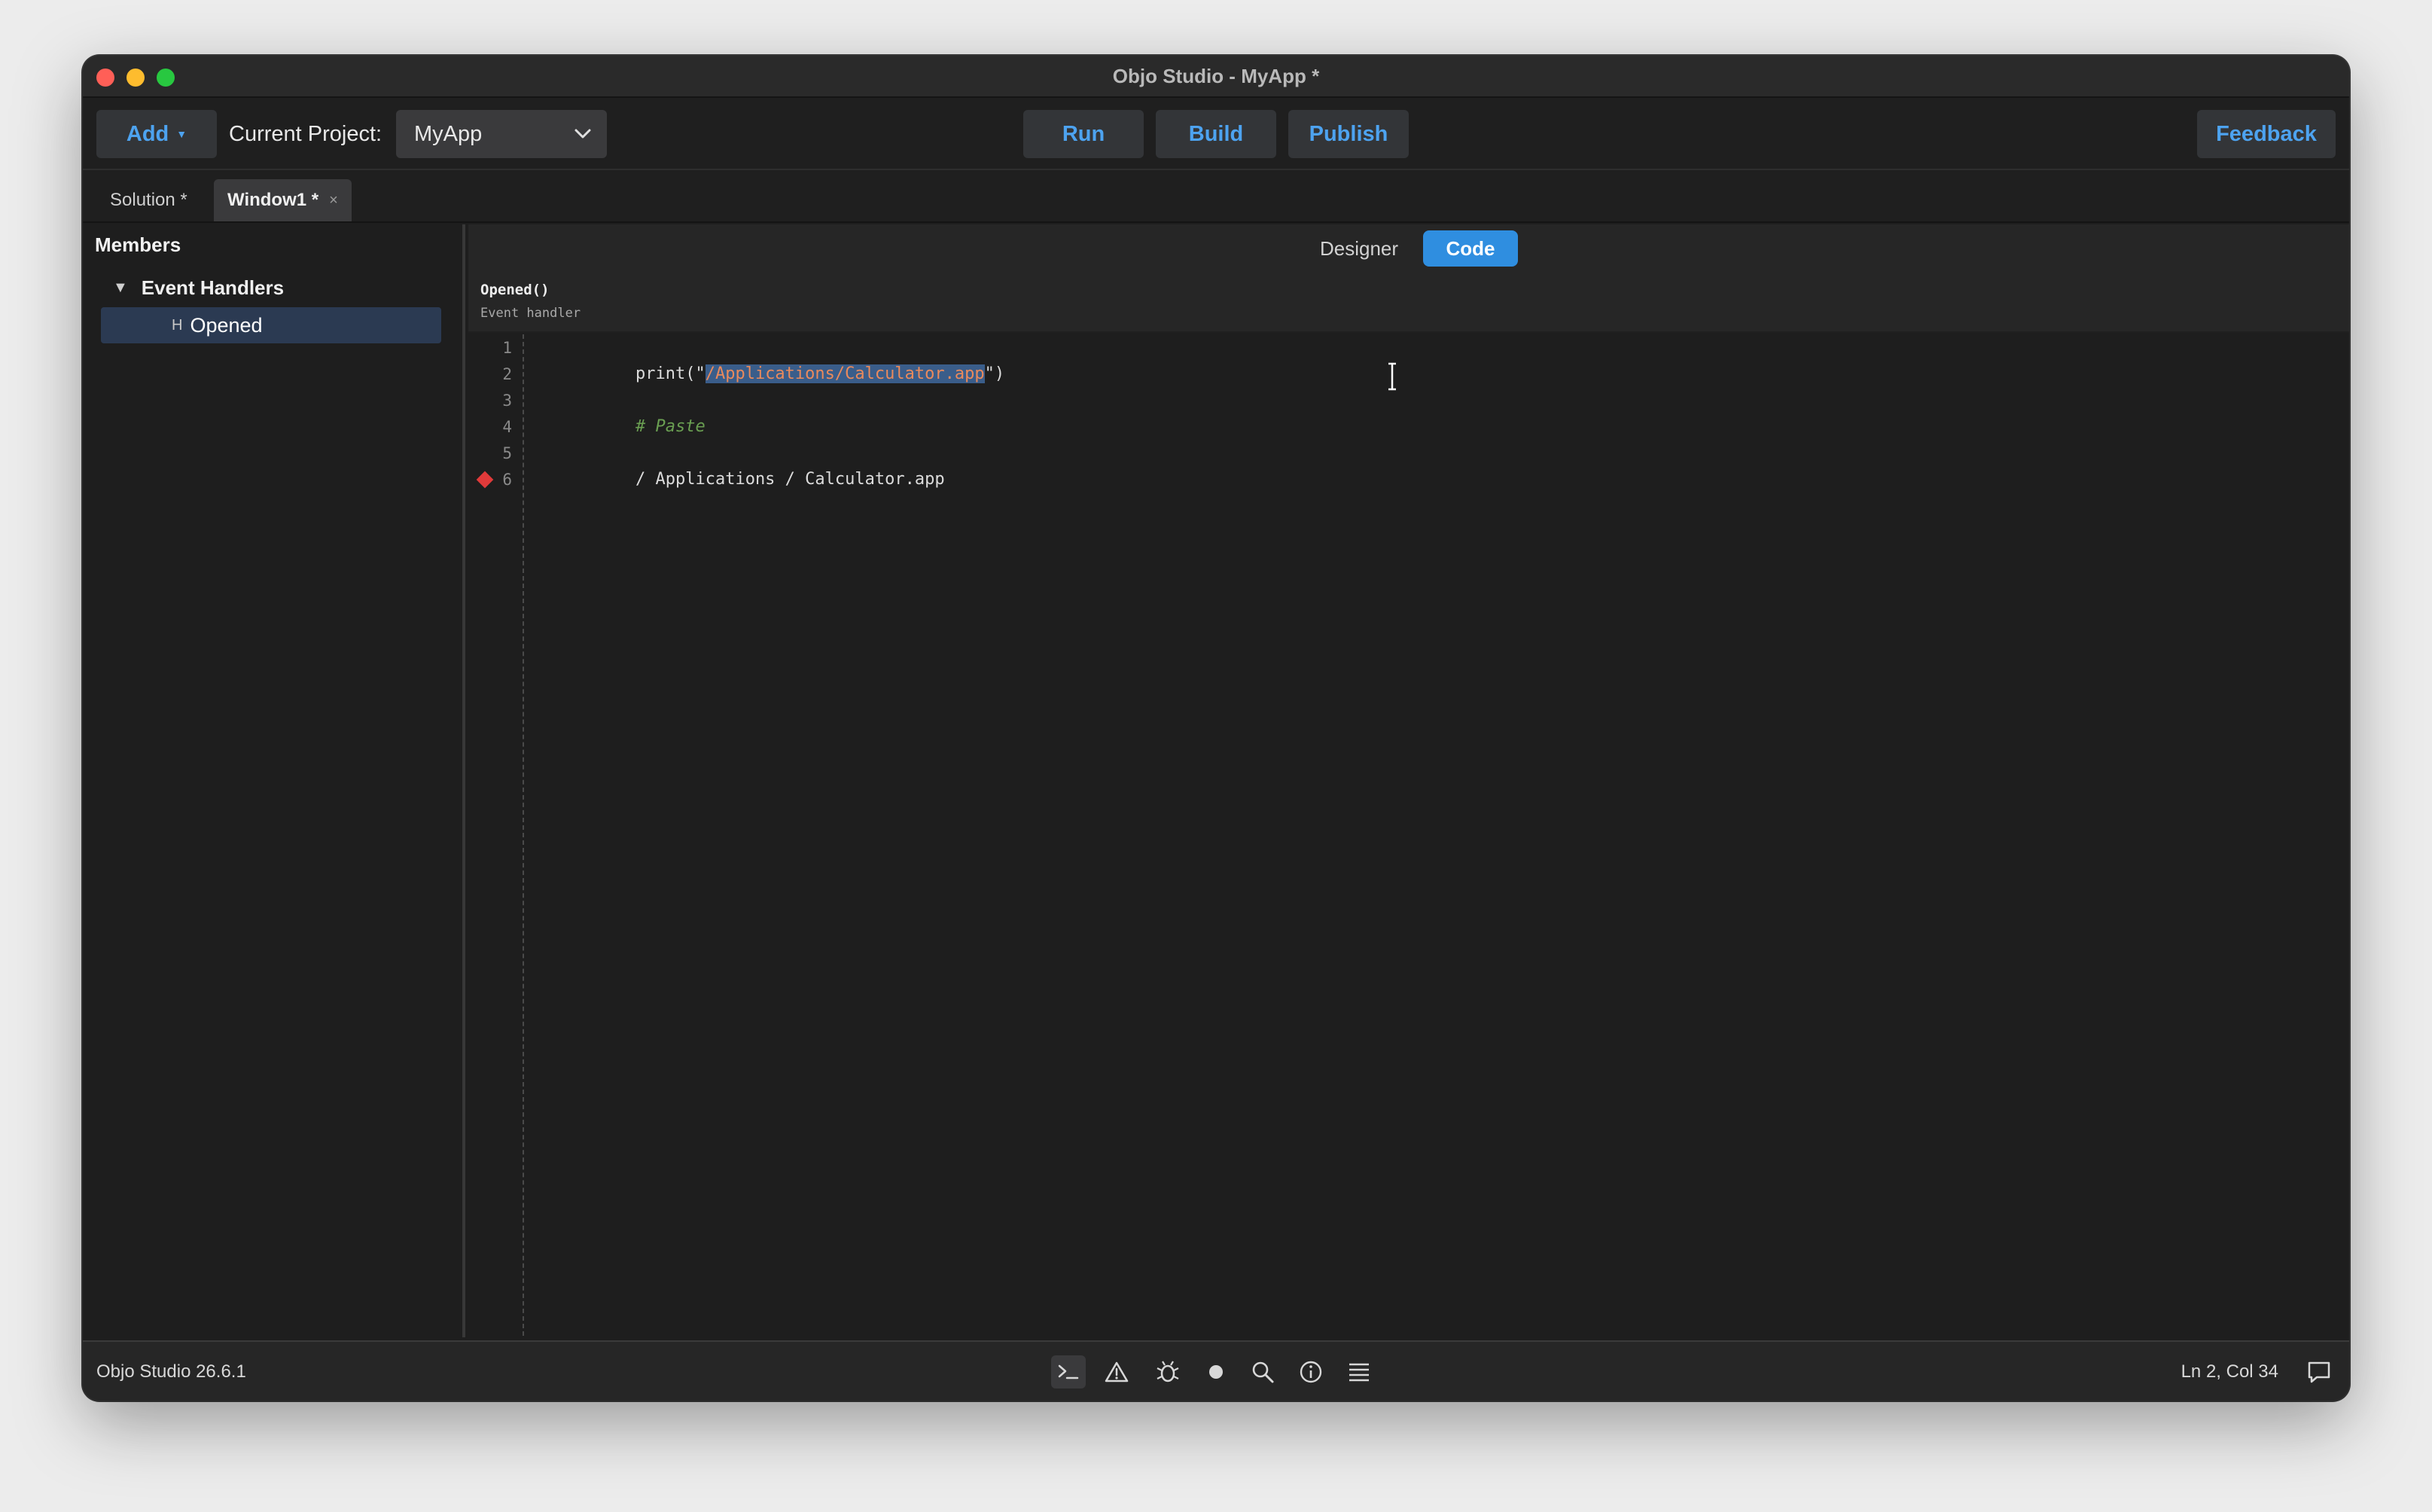 The width and height of the screenshot is (2432, 1512). Describe the element at coordinates (845, 374) in the screenshot. I see `selected-text: /Applications/Calculator.app` at that location.